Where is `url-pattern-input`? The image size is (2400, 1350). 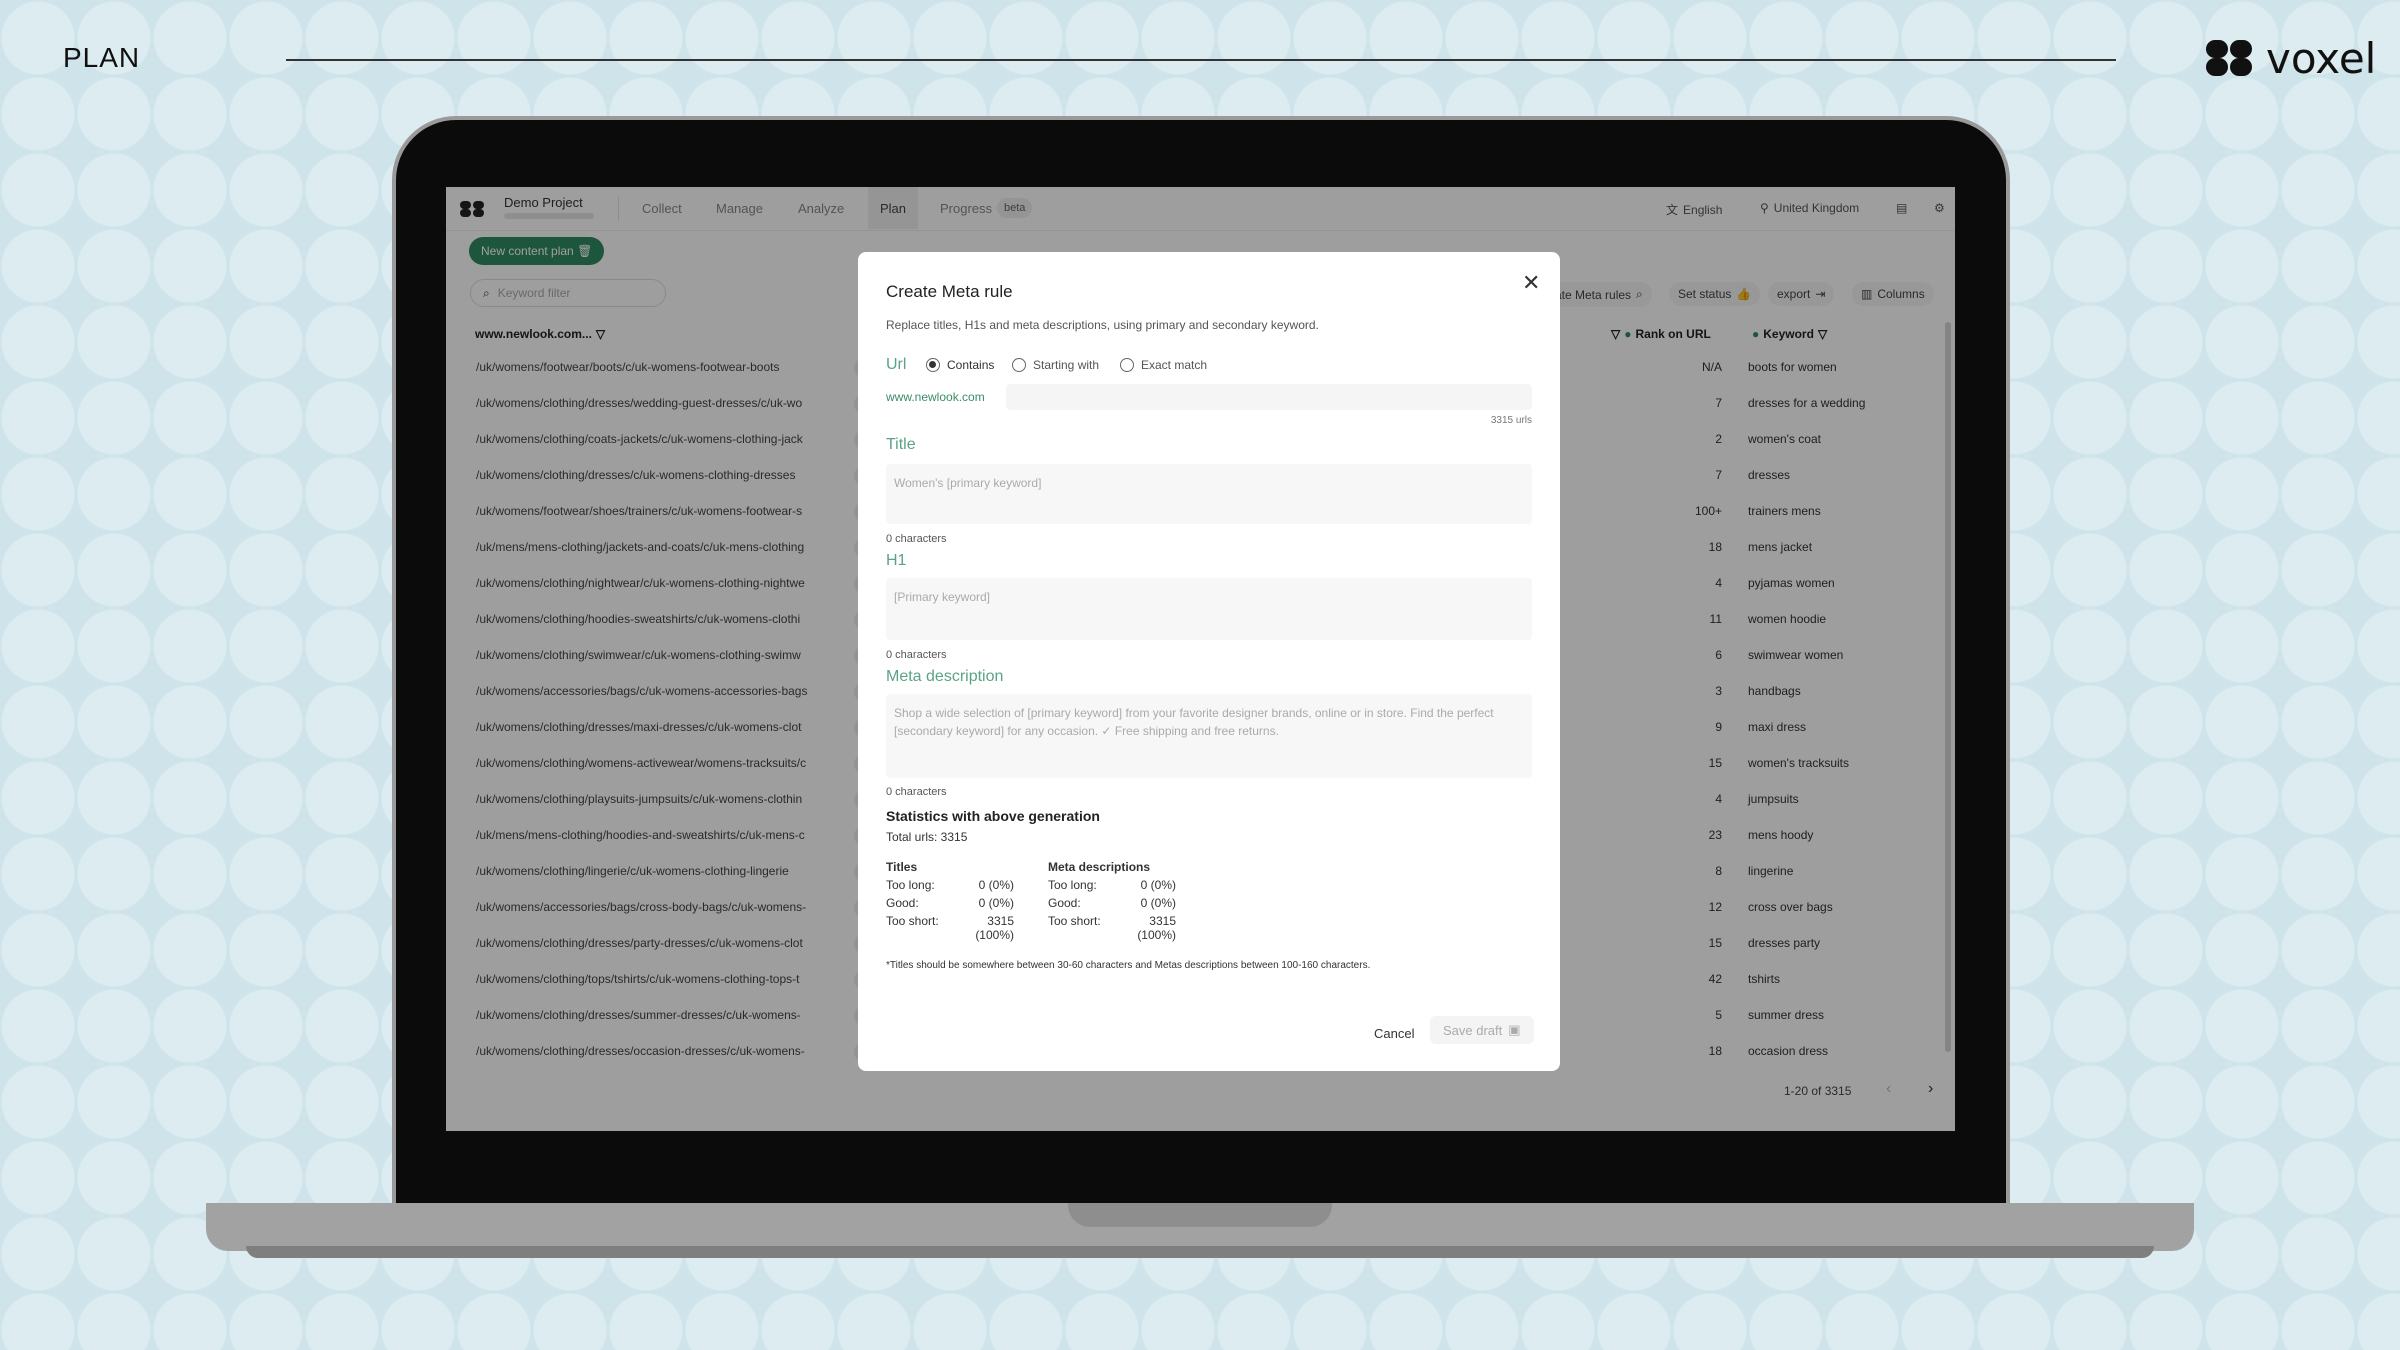
url-pattern-input is located at coordinates (1269, 397).